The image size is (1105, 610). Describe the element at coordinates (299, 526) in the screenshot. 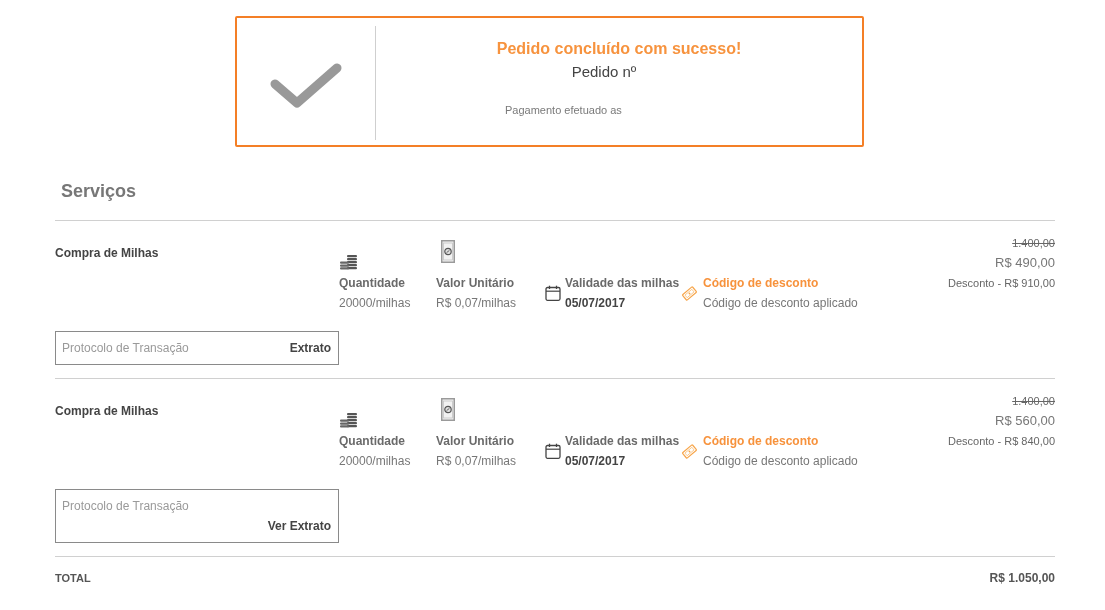

I see `statement-button: Ver Extrato` at that location.